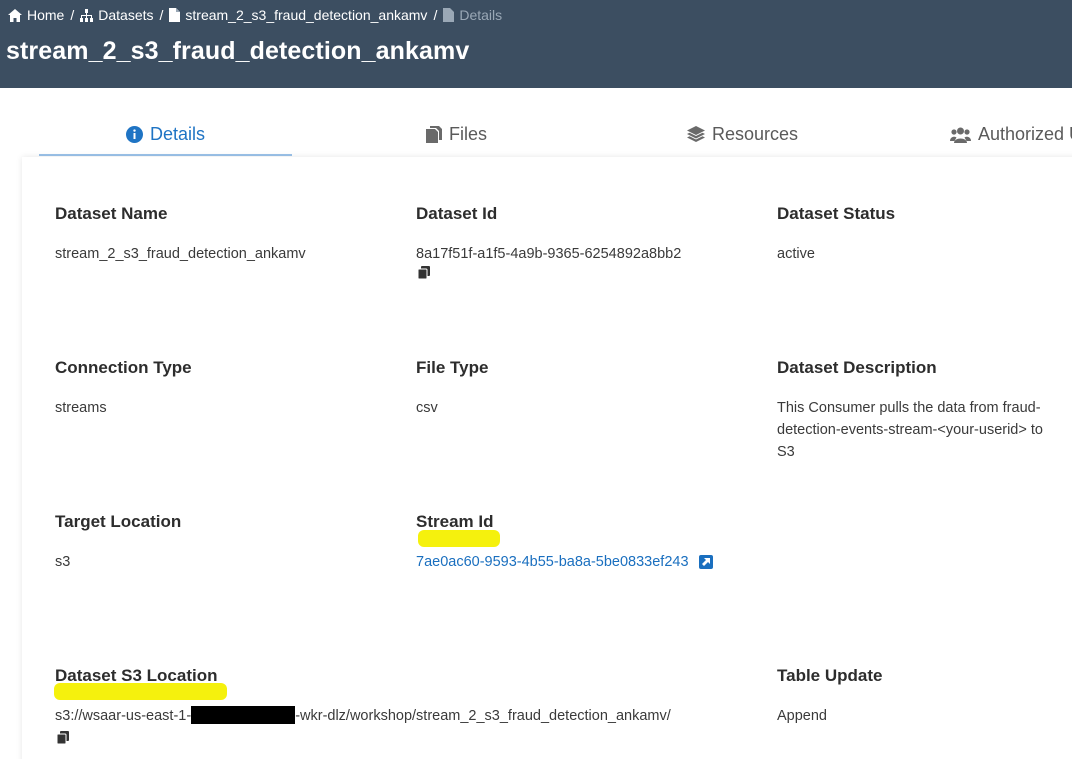  I want to click on home-icon, so click(15, 15).